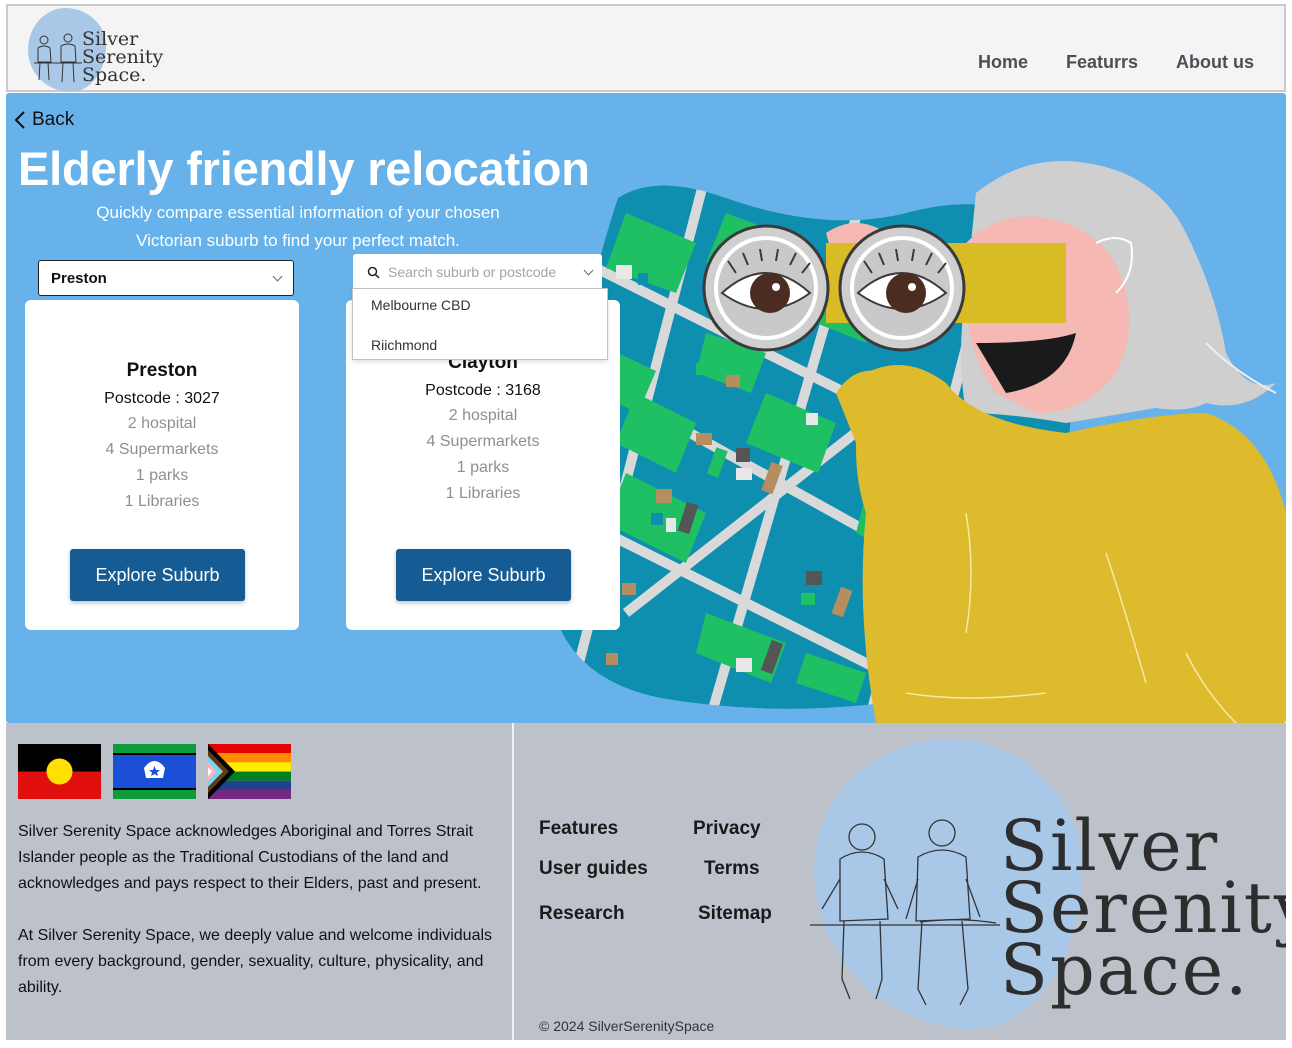  I want to click on search-icon, so click(373, 272).